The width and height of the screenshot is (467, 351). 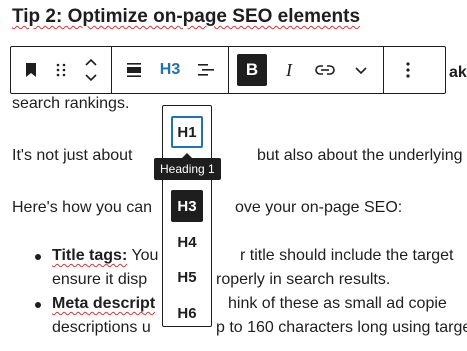 I want to click on heading-level-h1: H1, so click(x=187, y=132).